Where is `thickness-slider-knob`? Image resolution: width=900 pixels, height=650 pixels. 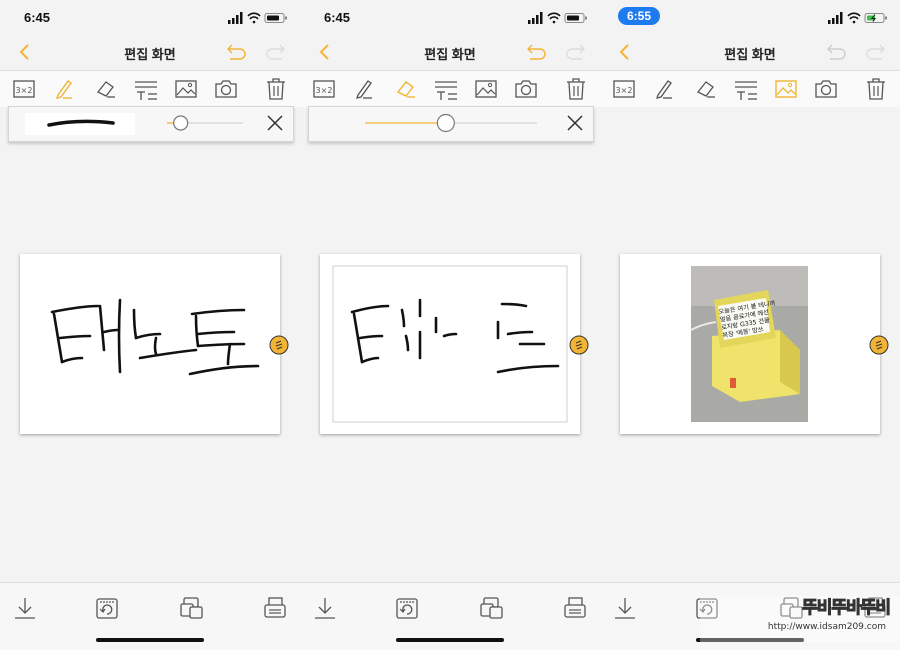 thickness-slider-knob is located at coordinates (181, 123).